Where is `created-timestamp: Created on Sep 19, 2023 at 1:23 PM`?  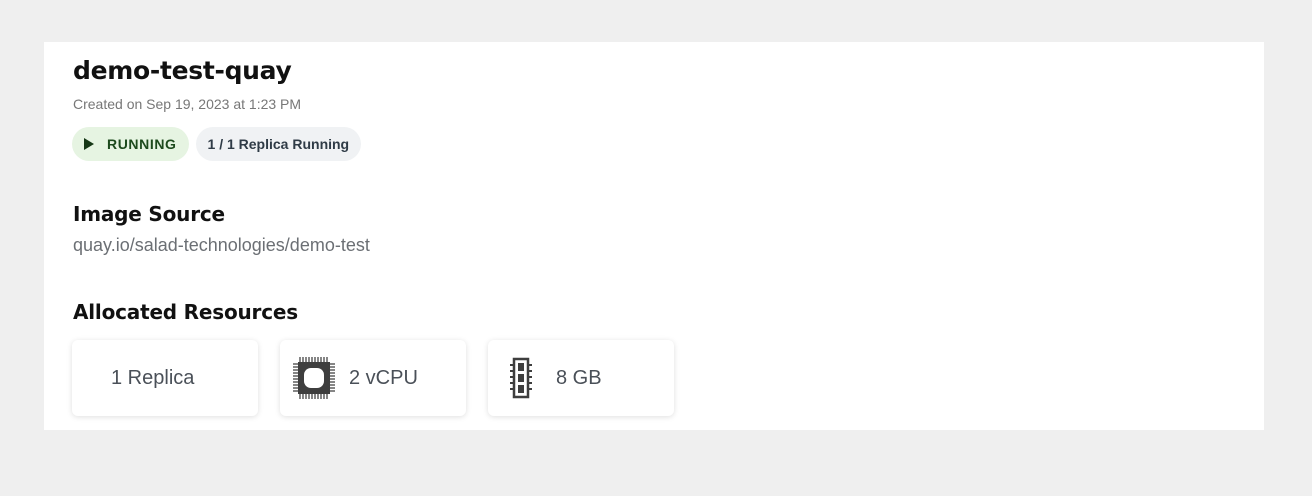 created-timestamp: Created on Sep 19, 2023 at 1:23 PM is located at coordinates (187, 104).